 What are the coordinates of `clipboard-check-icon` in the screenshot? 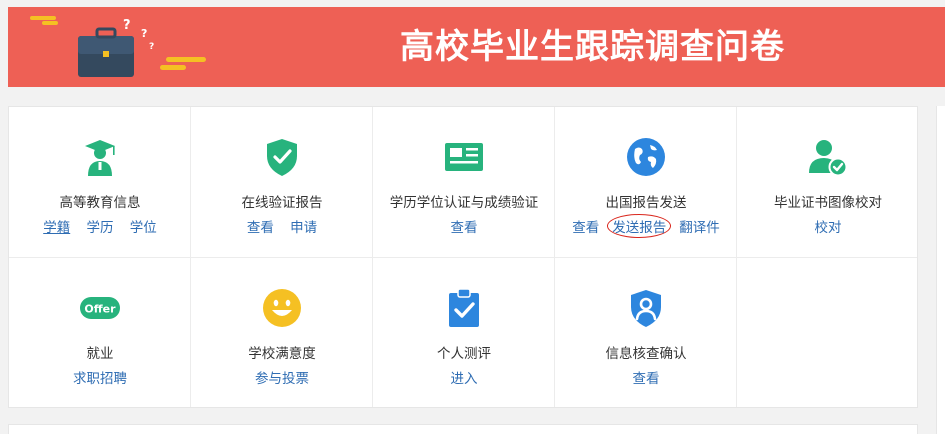 It's located at (464, 307).